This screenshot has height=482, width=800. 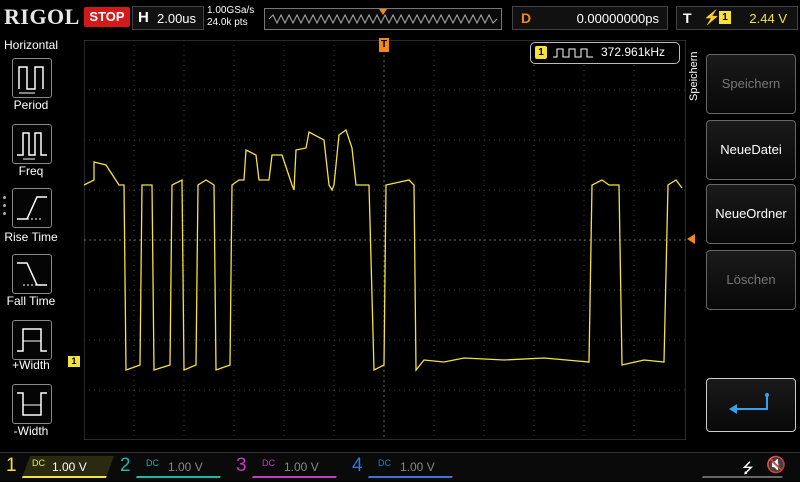 I want to click on fall-time-icon, so click(x=32, y=274).